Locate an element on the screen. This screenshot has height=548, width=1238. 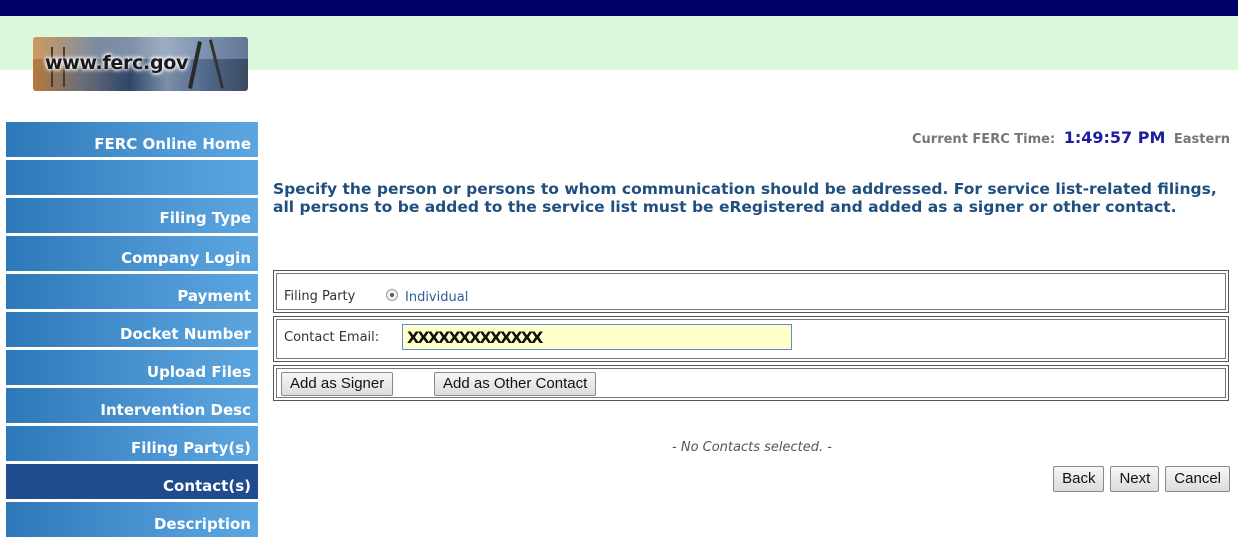
sidebar-item-intervention-desc: Intervention Desc is located at coordinates (132, 405).